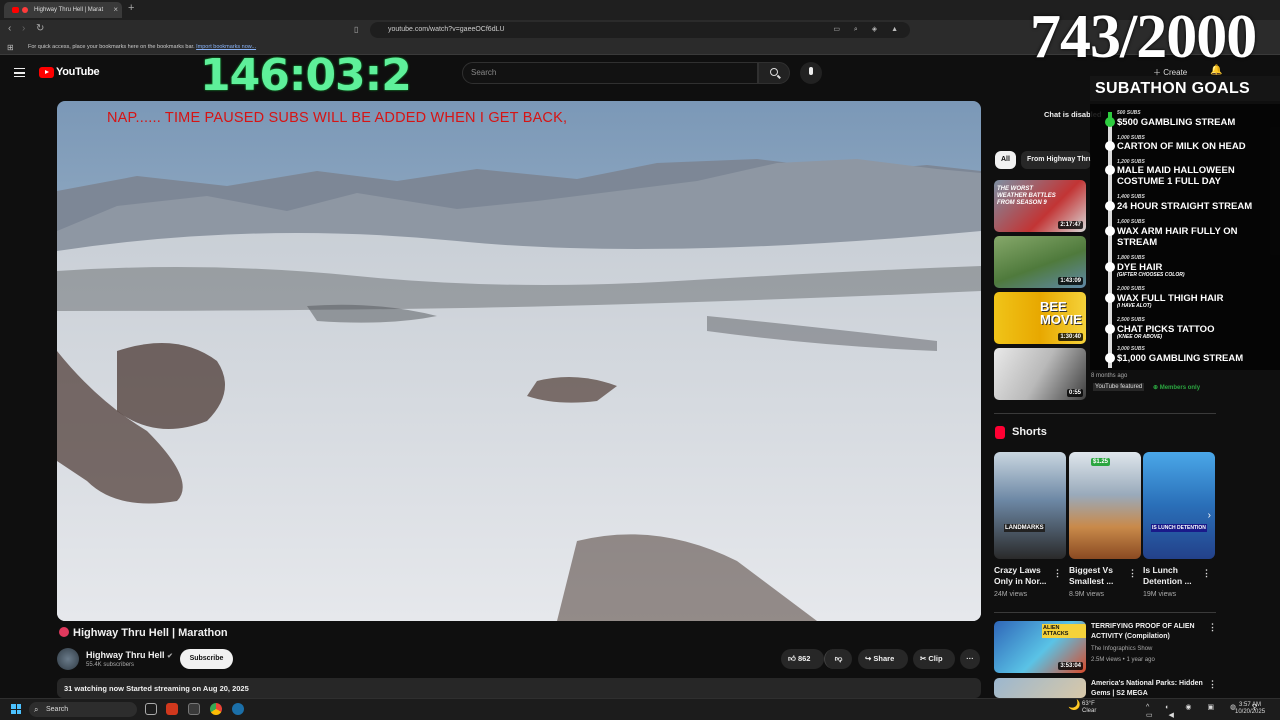 This screenshot has width=1280, height=720. Describe the element at coordinates (1040, 262) in the screenshot. I see `recommended-thumbnail: 1:43:09` at that location.